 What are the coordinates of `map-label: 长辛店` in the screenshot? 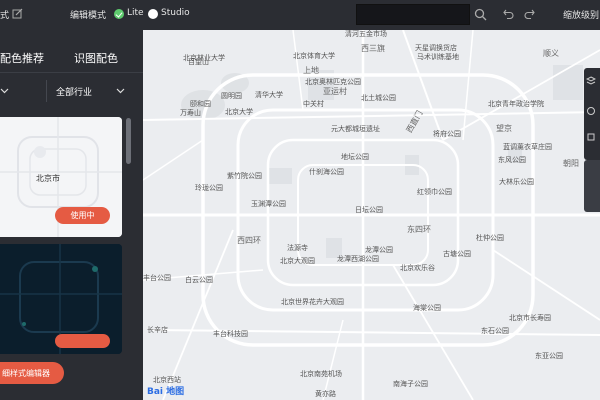 It's located at (157, 330).